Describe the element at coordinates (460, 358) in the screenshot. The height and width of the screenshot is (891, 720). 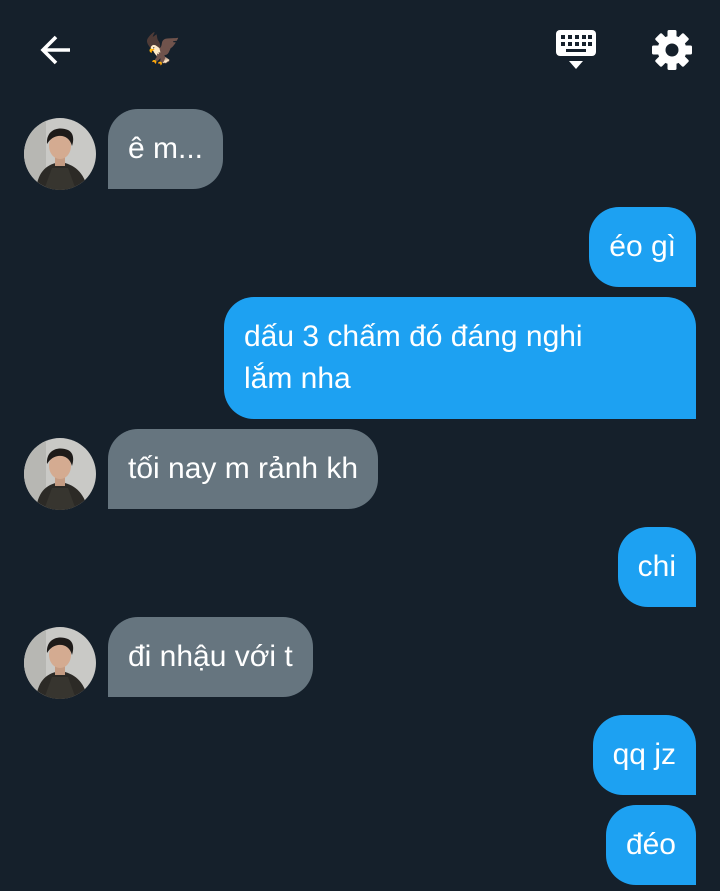
I see `outgoing-message: dấu 3 chấm đó đáng nghi lắm nha` at that location.